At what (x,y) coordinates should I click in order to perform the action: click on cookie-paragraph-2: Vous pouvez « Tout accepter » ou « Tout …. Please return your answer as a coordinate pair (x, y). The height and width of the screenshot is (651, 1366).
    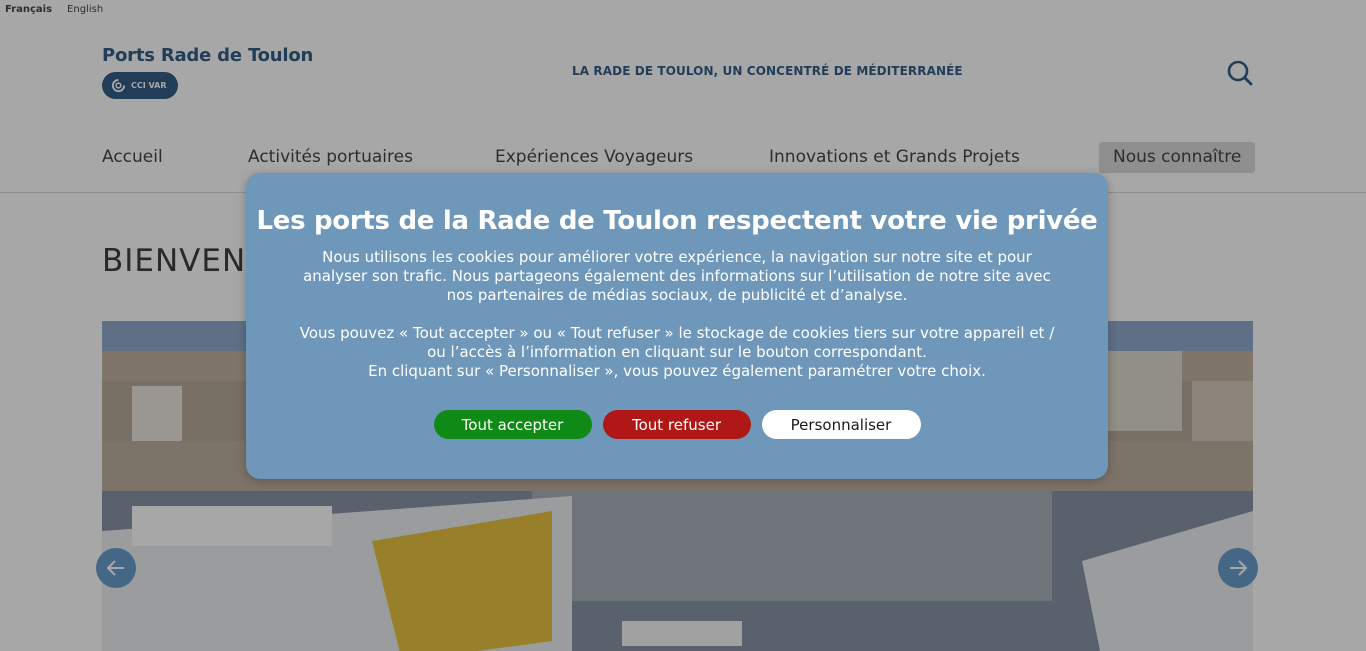
    Looking at the image, I should click on (677, 352).